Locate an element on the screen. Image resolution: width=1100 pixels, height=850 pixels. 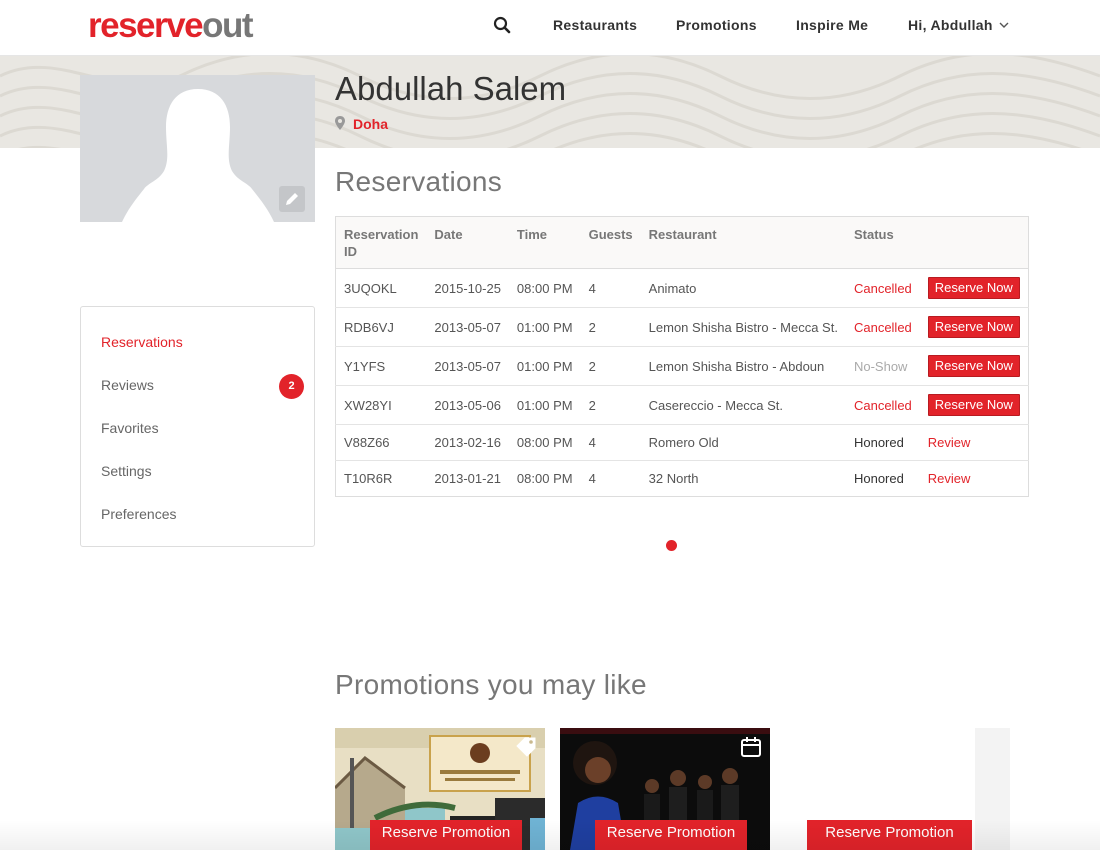
cell-reservation-id: XW28YI is located at coordinates (381, 405).